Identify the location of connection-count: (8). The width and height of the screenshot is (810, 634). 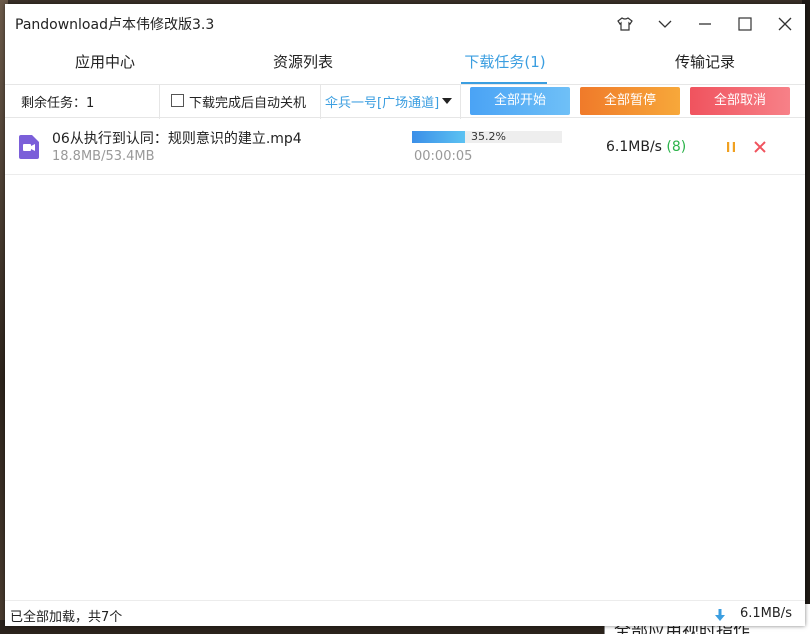
(676, 147).